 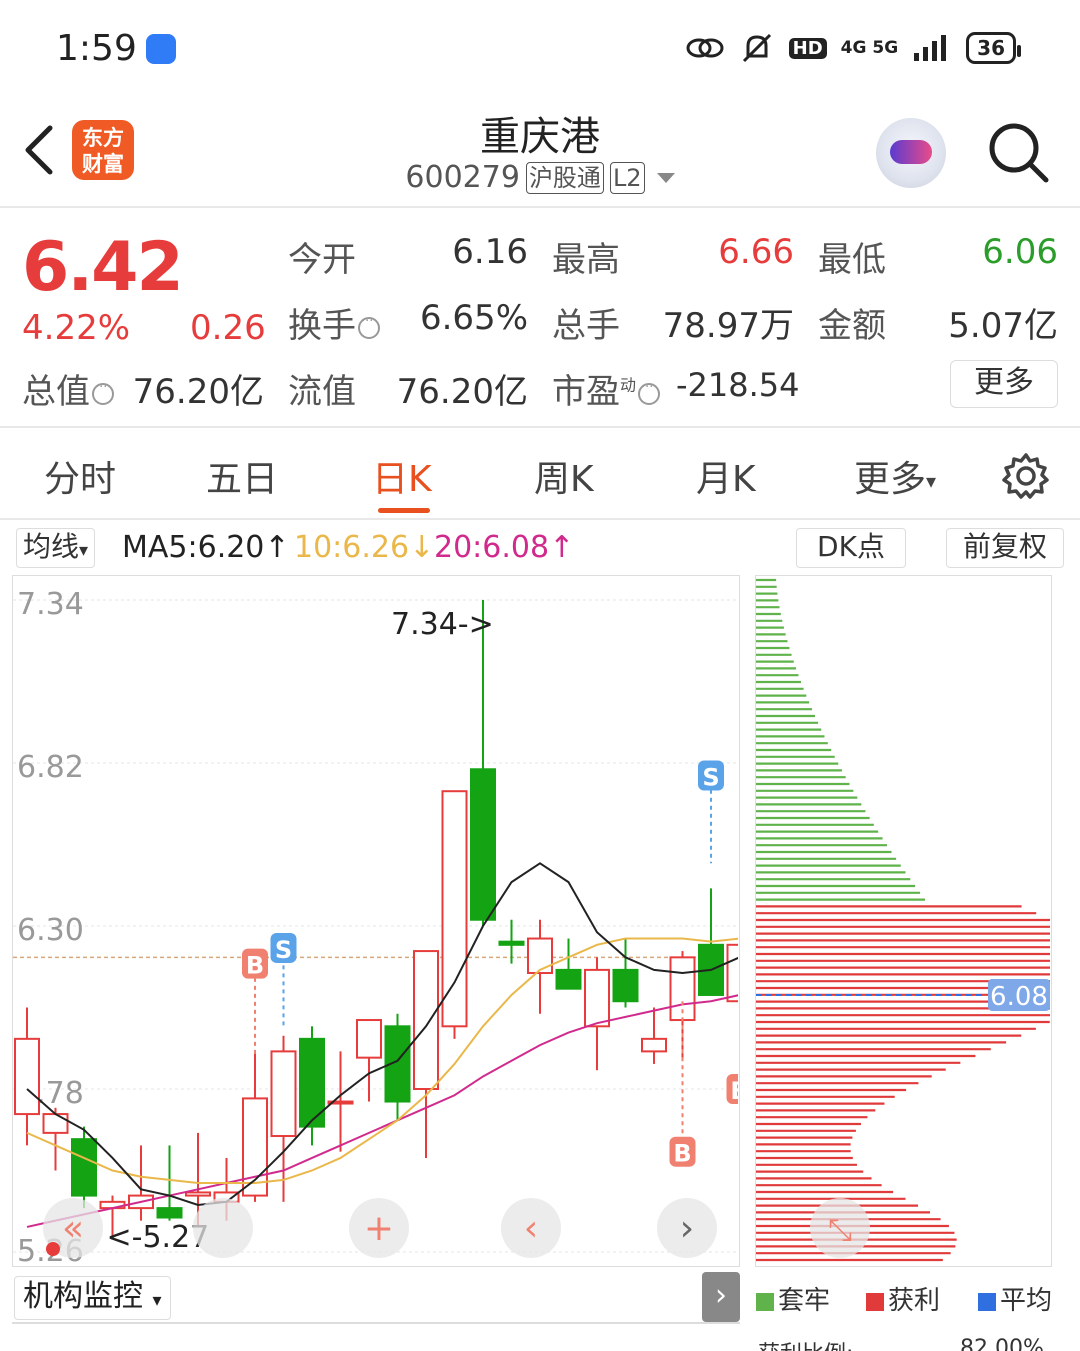 What do you see at coordinates (993, 48) in the screenshot?
I see `battery-icon: 36` at bounding box center [993, 48].